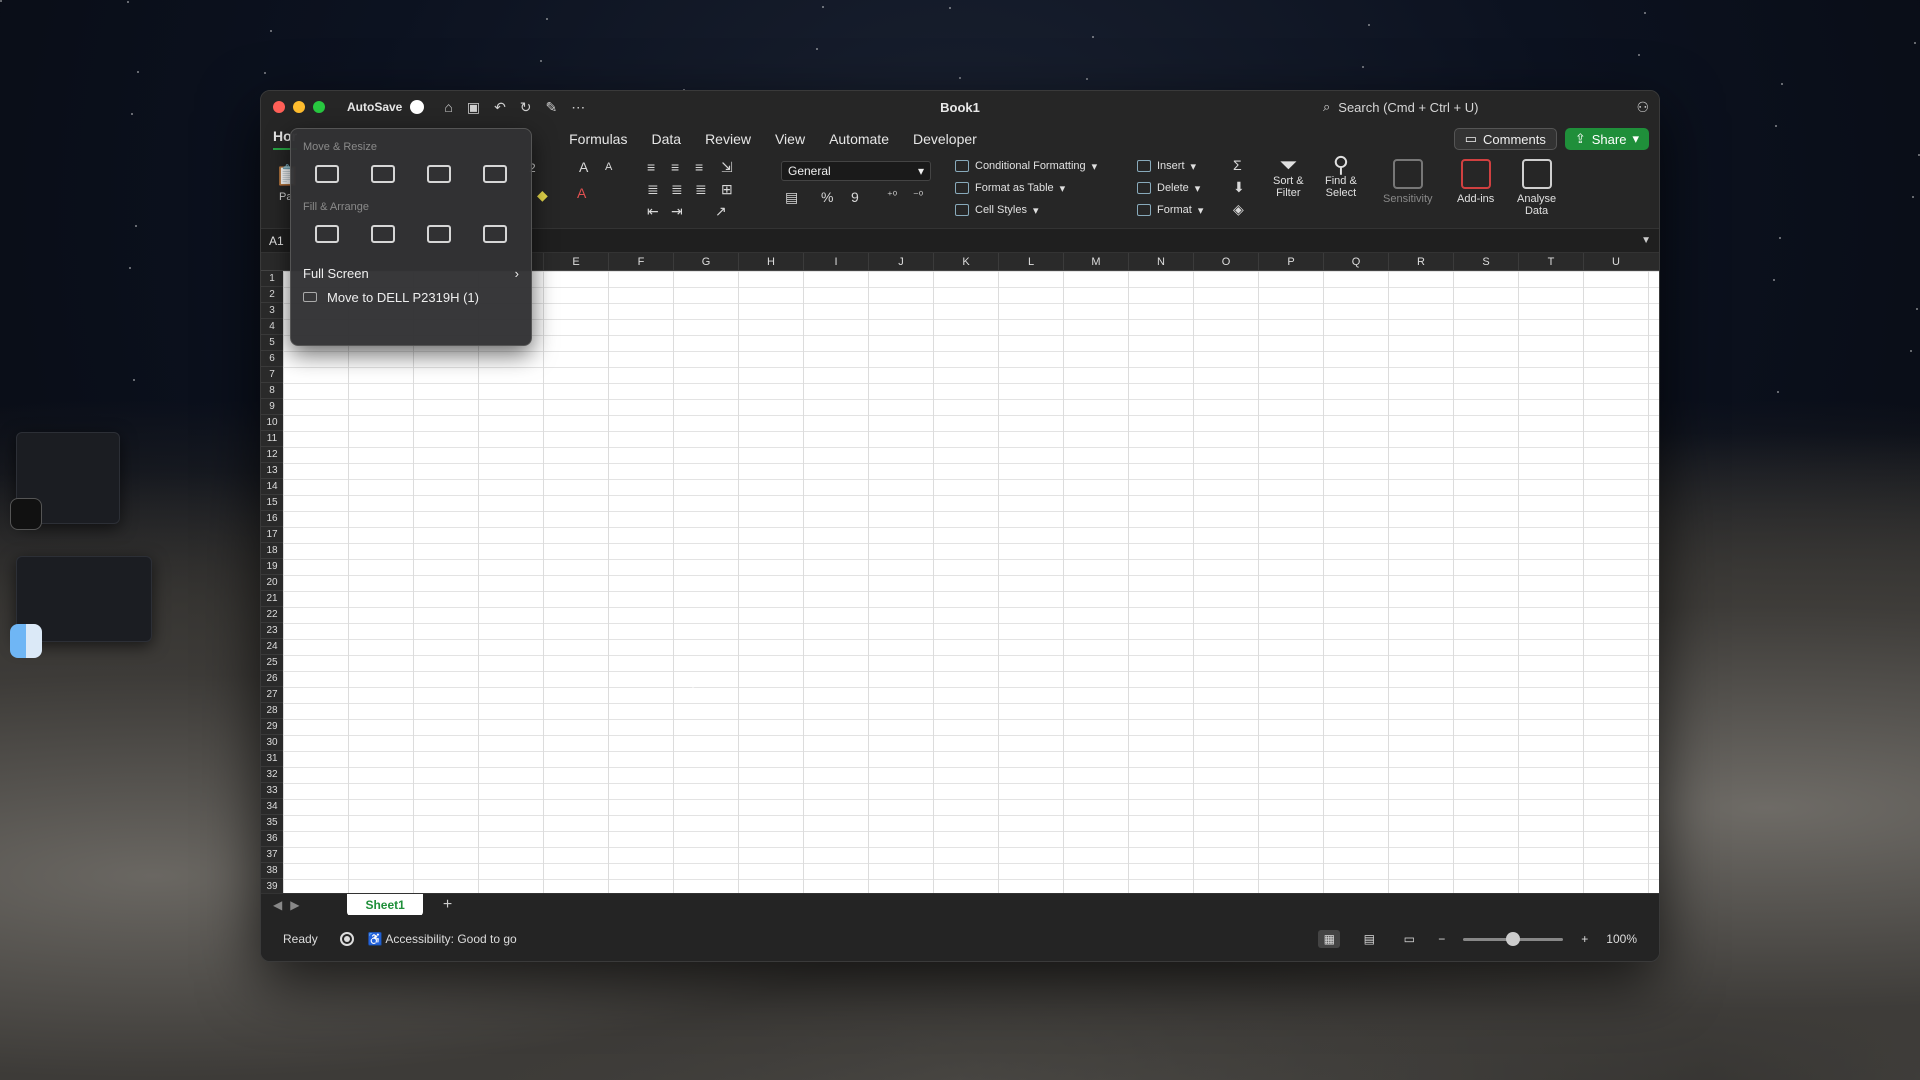  What do you see at coordinates (272, 615) in the screenshot?
I see `row-header: 22` at bounding box center [272, 615].